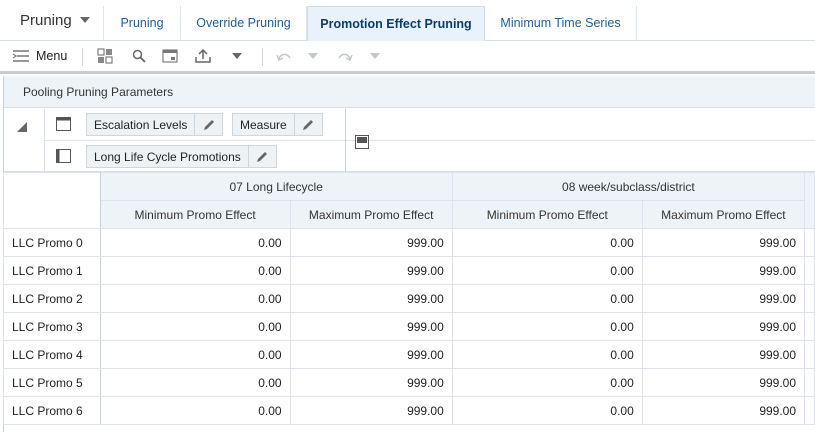 This screenshot has height=432, width=815. I want to click on tab-promotion-effect-pruning: Promotion Effect Pruning, so click(396, 23).